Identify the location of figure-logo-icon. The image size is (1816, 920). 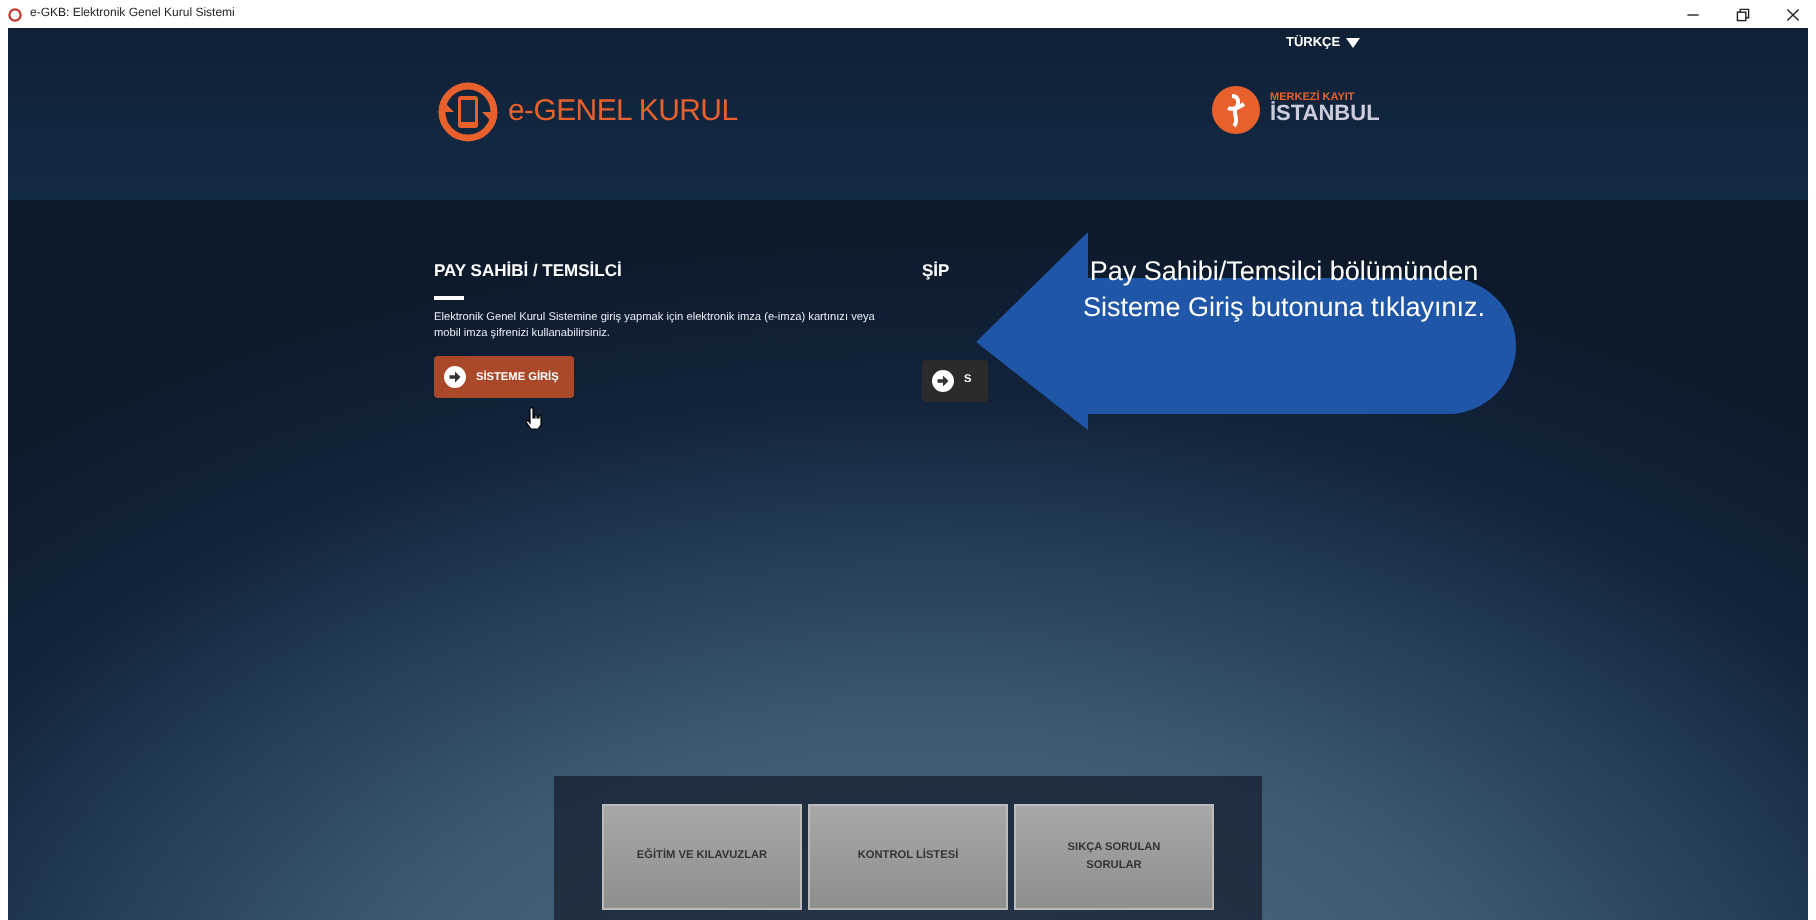
(1236, 110).